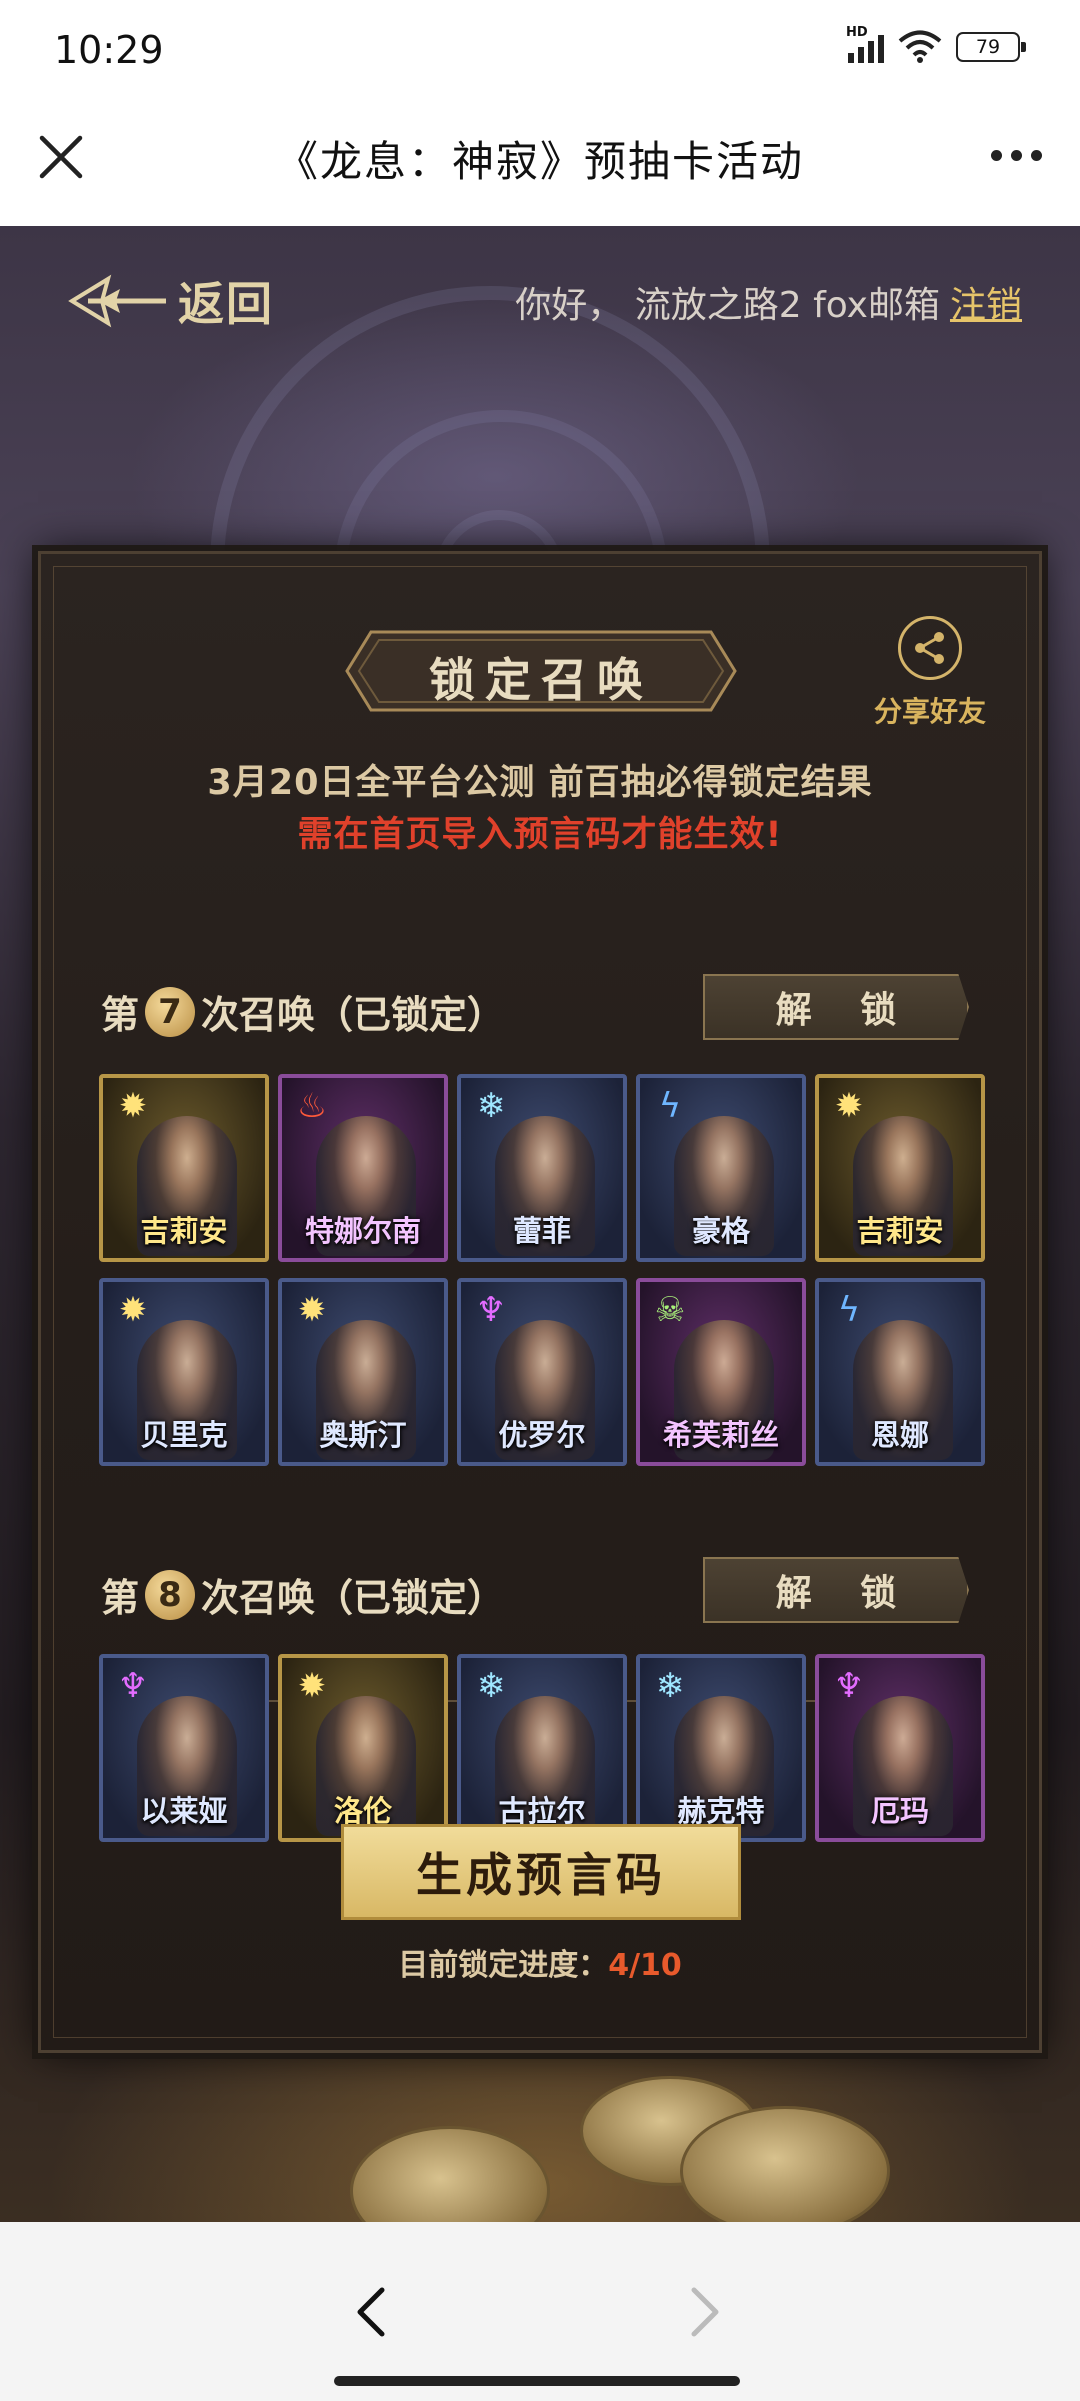 The height and width of the screenshot is (2401, 1080). I want to click on character-card: ϟ 恩娜, so click(900, 1372).